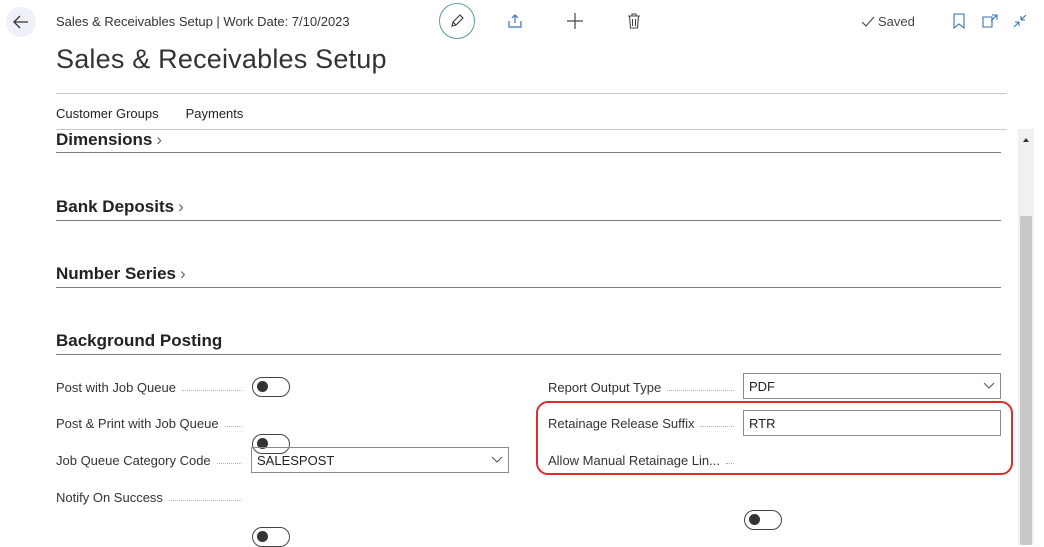 This screenshot has height=547, width=1044. I want to click on report-output-type-select: PDF, so click(872, 386).